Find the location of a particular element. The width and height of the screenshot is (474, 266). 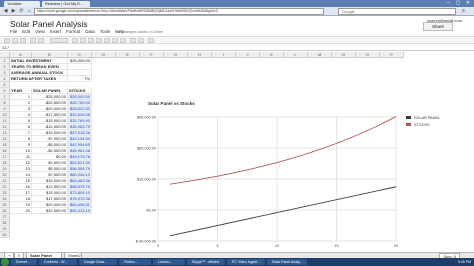

save-status: All changes saved in Drive is located at coordinates (140, 31).